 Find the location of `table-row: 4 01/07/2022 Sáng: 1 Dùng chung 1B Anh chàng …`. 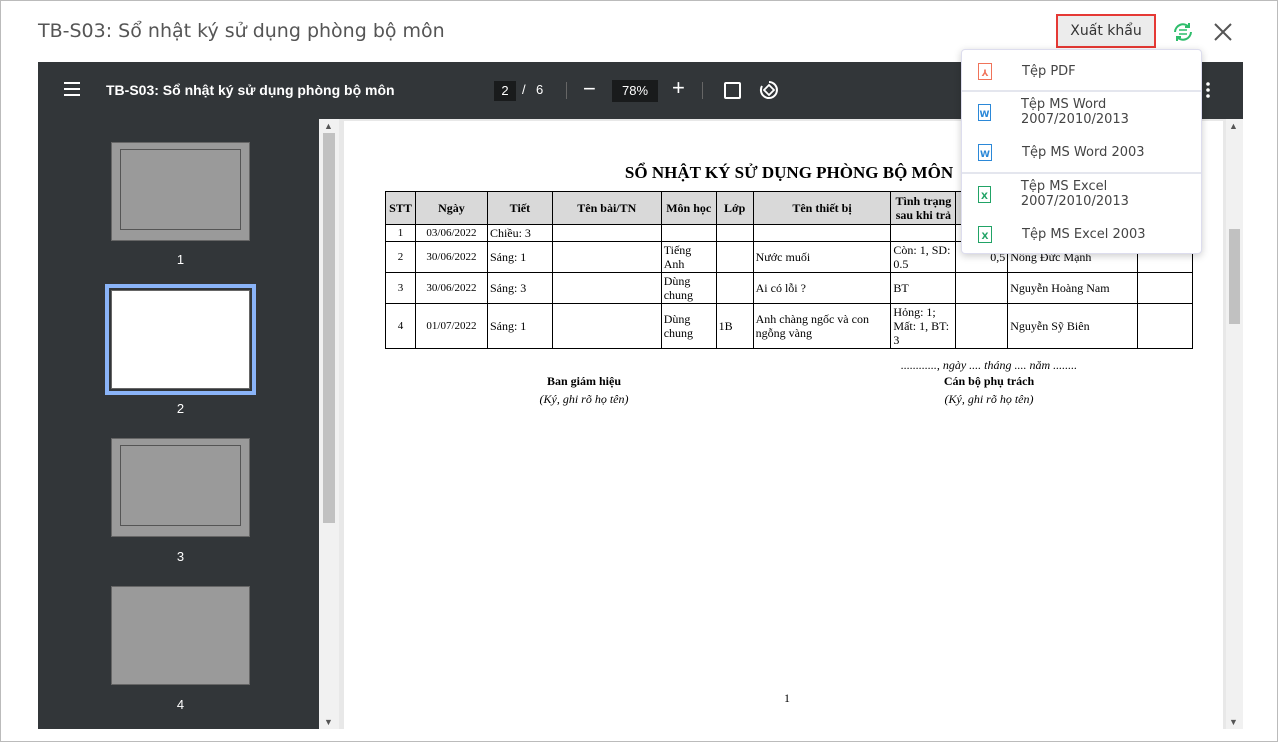

table-row: 4 01/07/2022 Sáng: 1 Dùng chung 1B Anh chàng … is located at coordinates (789, 326).